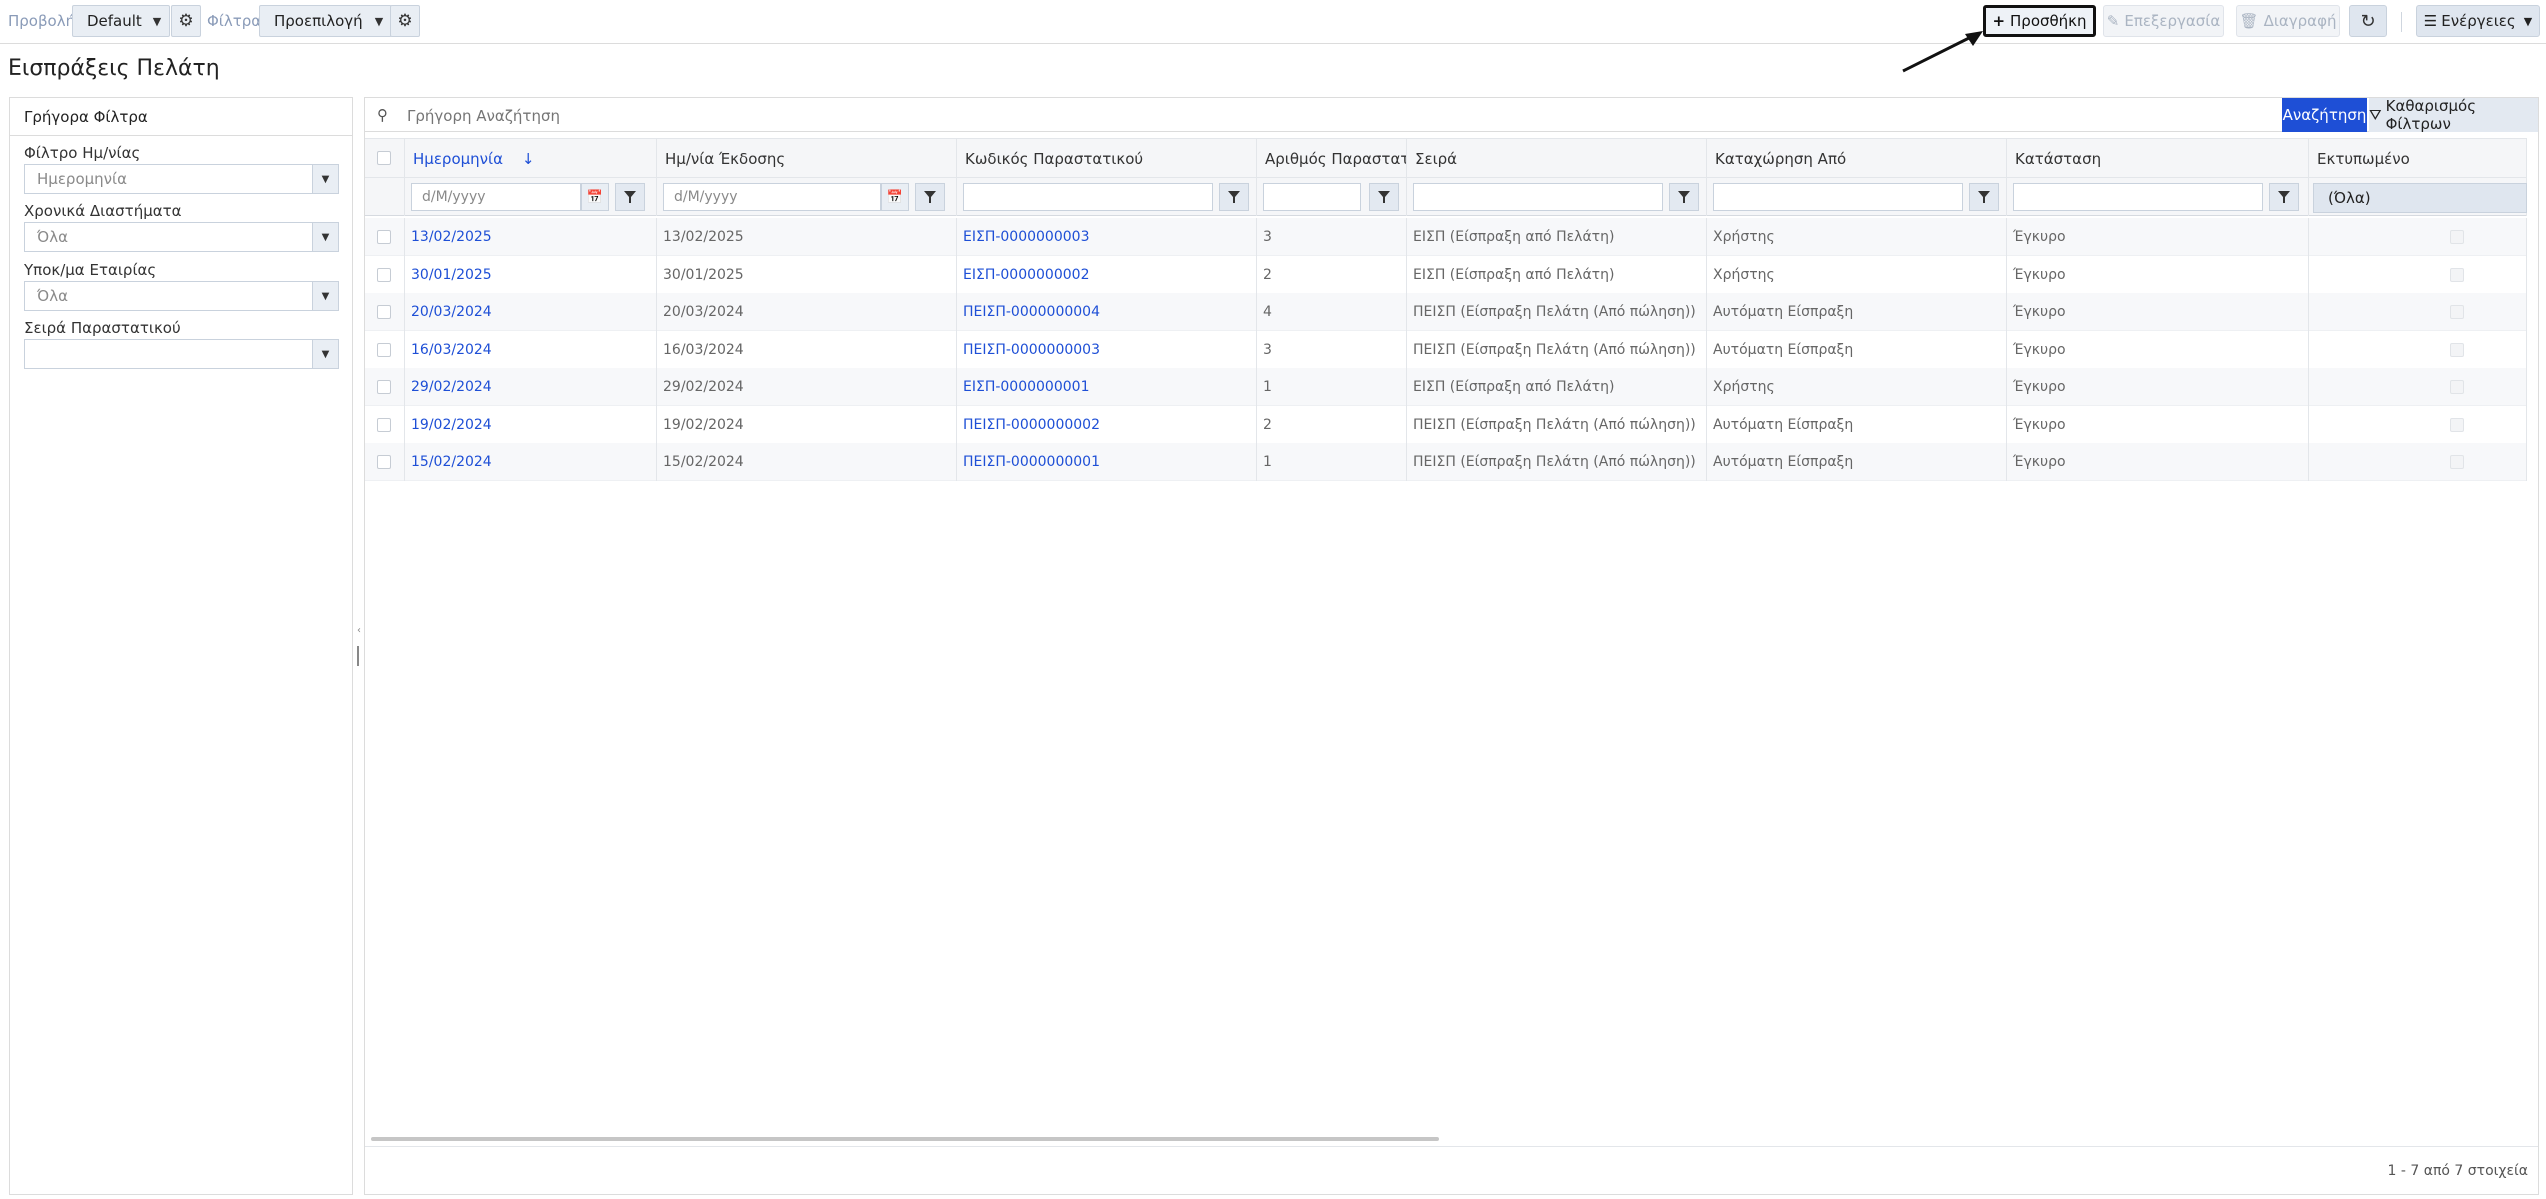 The image size is (2546, 1199). Describe the element at coordinates (531, 274) in the screenshot. I see `cell-date: 30/01/2025` at that location.